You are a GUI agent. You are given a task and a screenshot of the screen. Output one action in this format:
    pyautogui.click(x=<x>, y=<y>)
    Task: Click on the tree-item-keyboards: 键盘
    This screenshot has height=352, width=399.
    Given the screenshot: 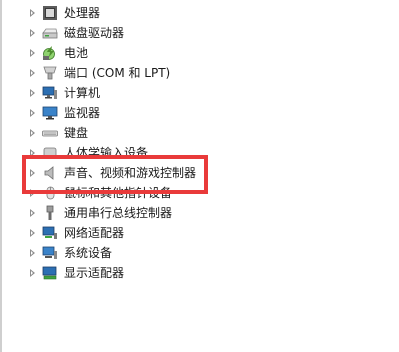 What is the action you would take?
    pyautogui.click(x=199, y=133)
    